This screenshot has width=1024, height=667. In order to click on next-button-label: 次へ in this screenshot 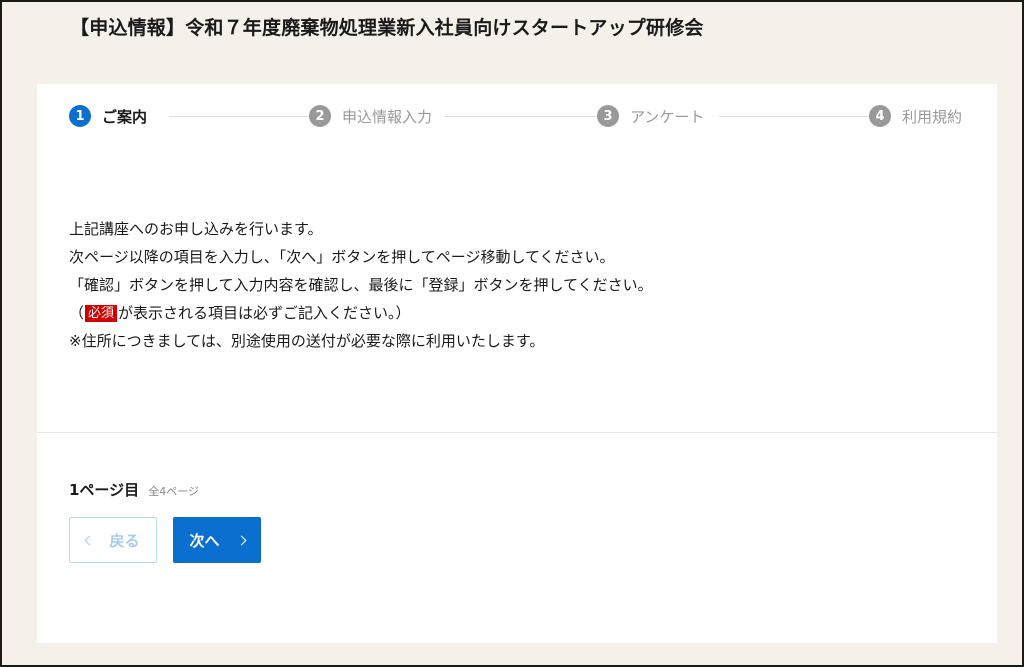, I will do `click(204, 540)`.